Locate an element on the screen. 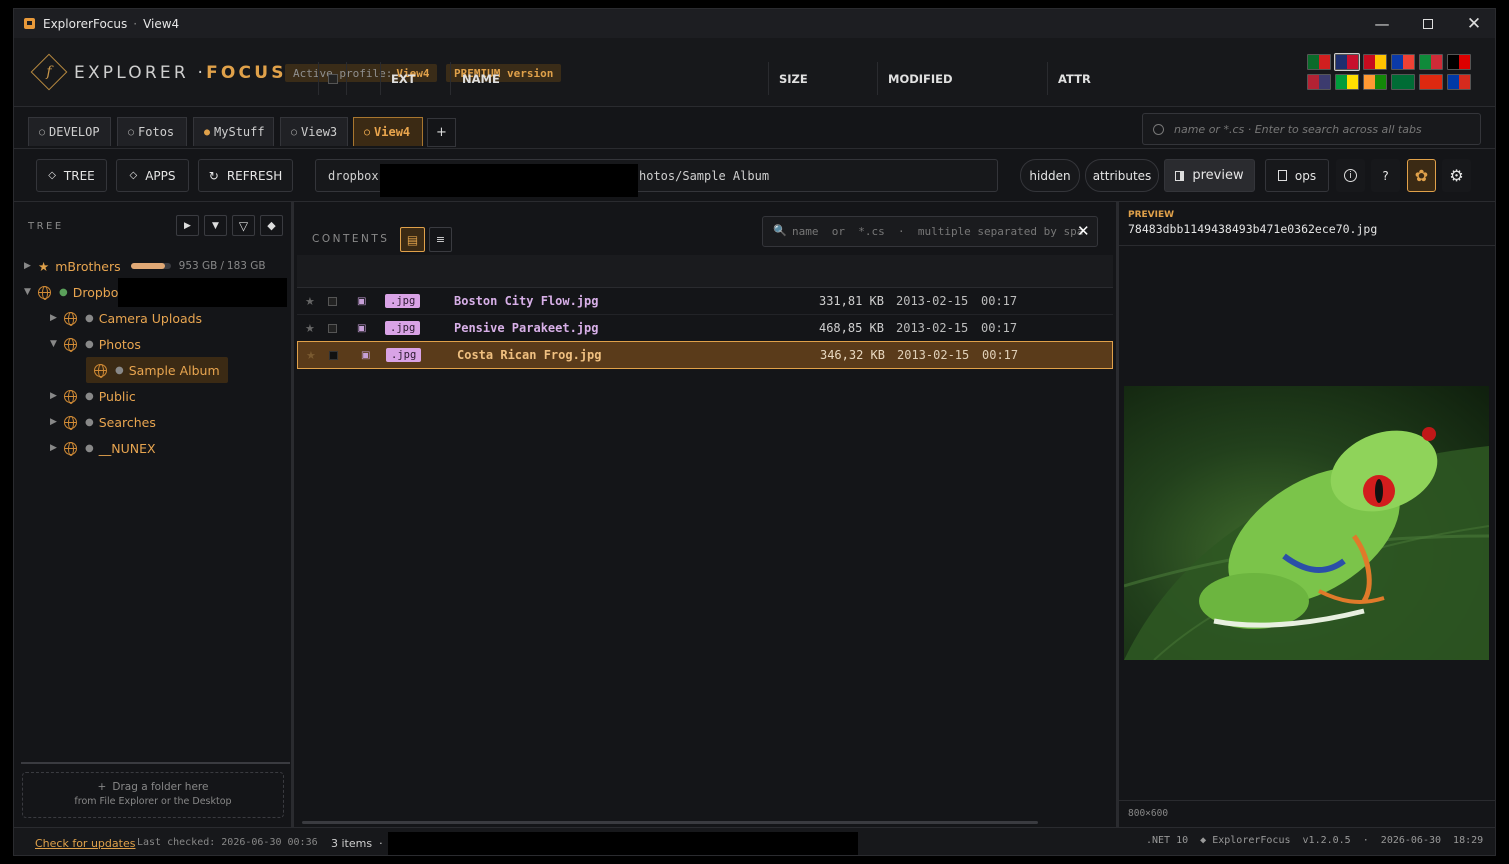 The image size is (1509, 864). filter-tree-button: ▽ is located at coordinates (243, 225).